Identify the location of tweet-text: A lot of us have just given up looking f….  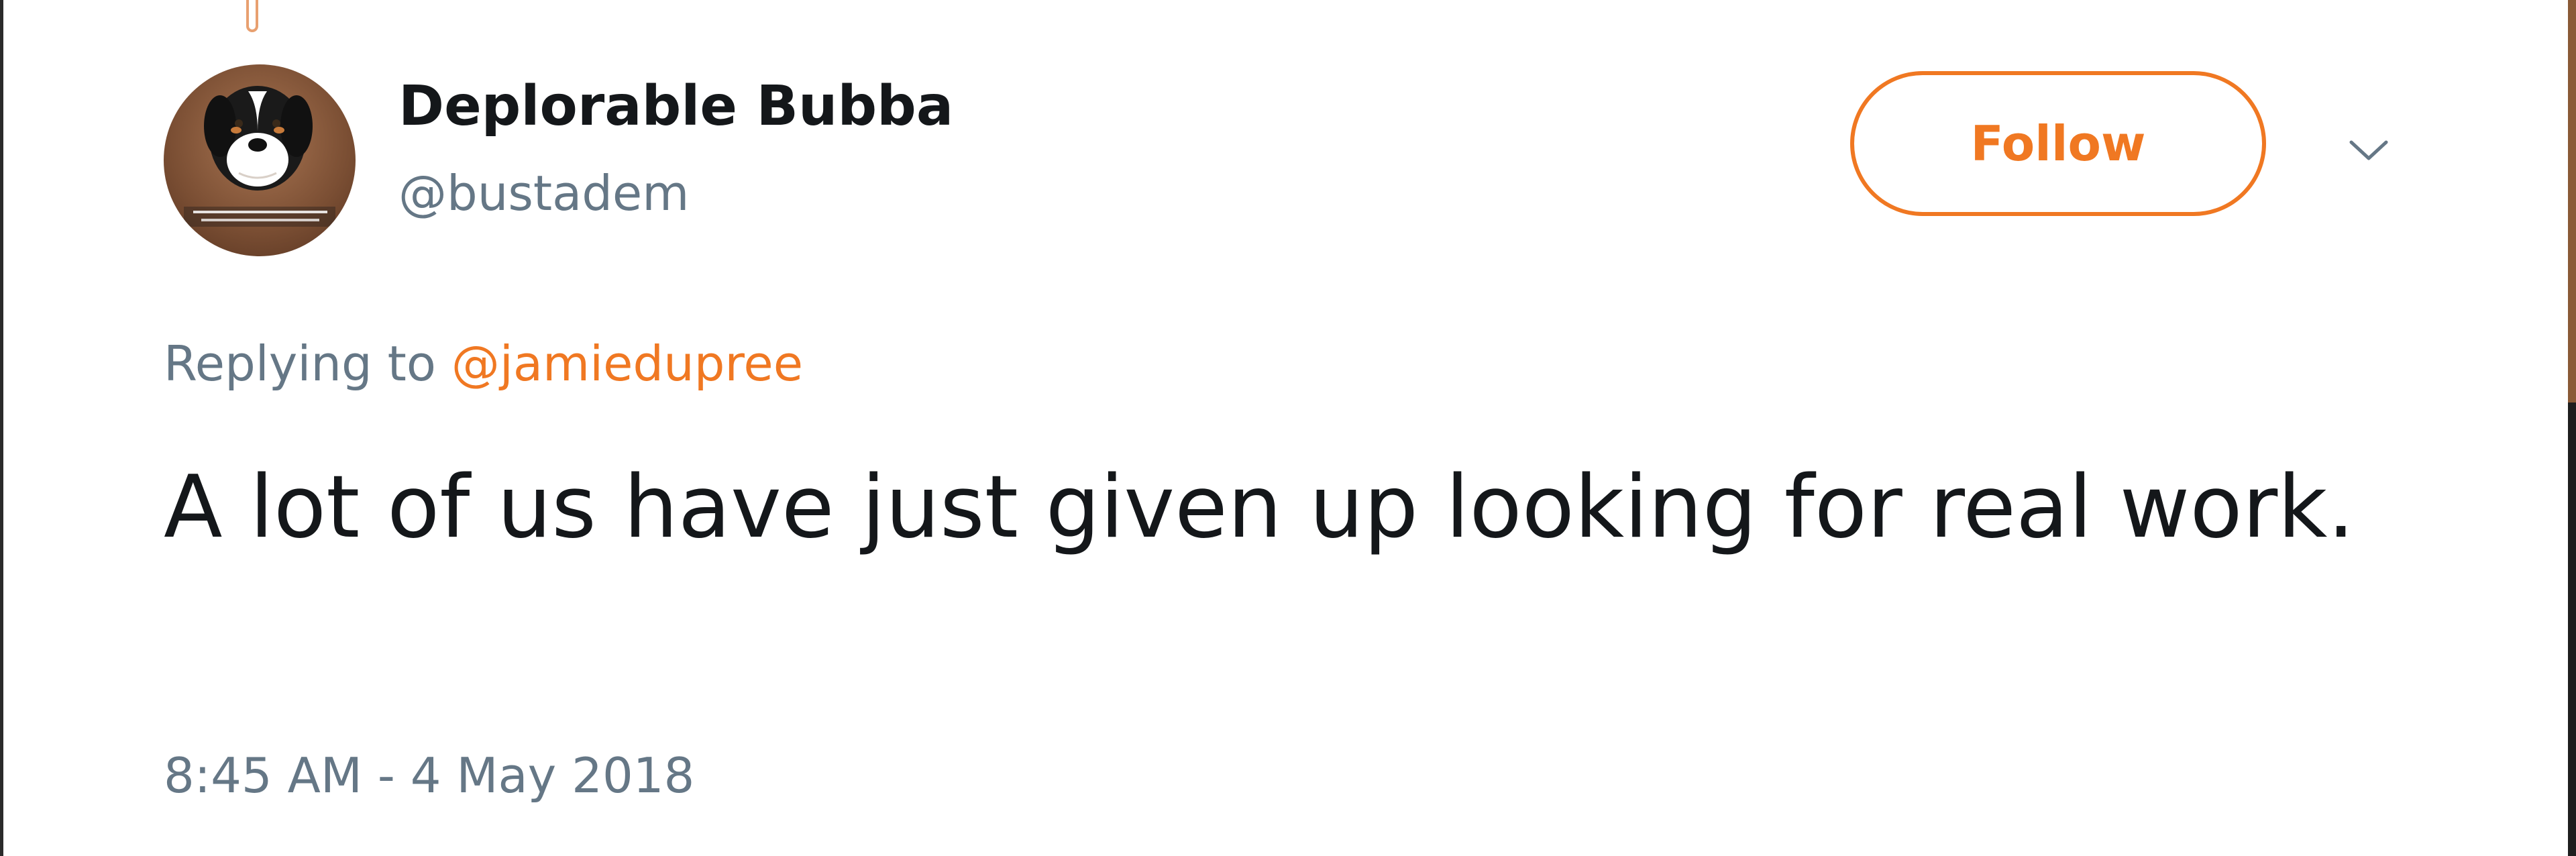
(1259, 507).